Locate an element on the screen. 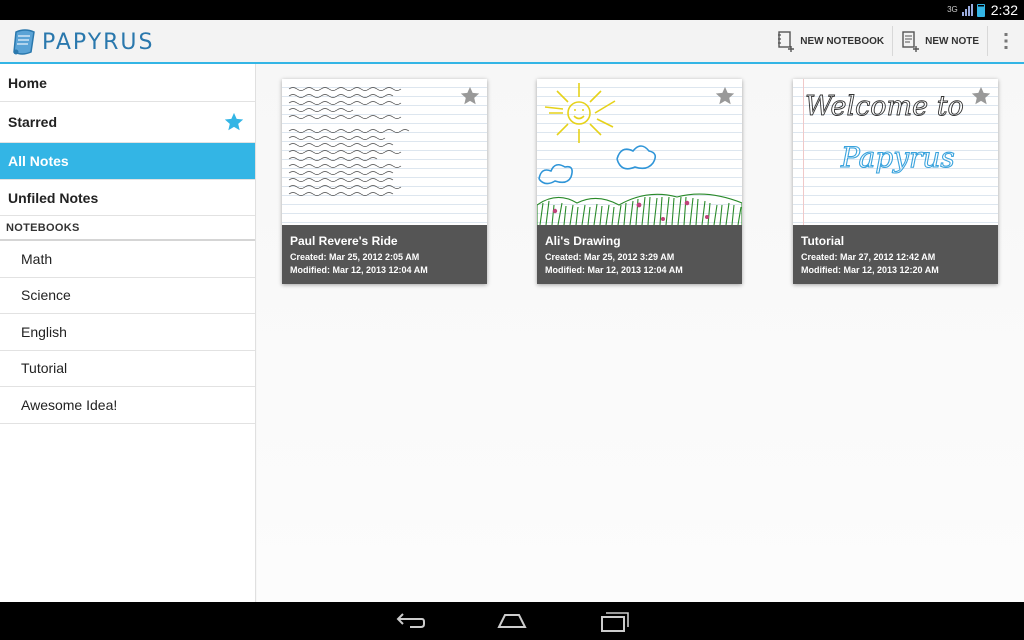 Image resolution: width=1024 pixels, height=640 pixels. new-notebook-icon is located at coordinates (786, 41).